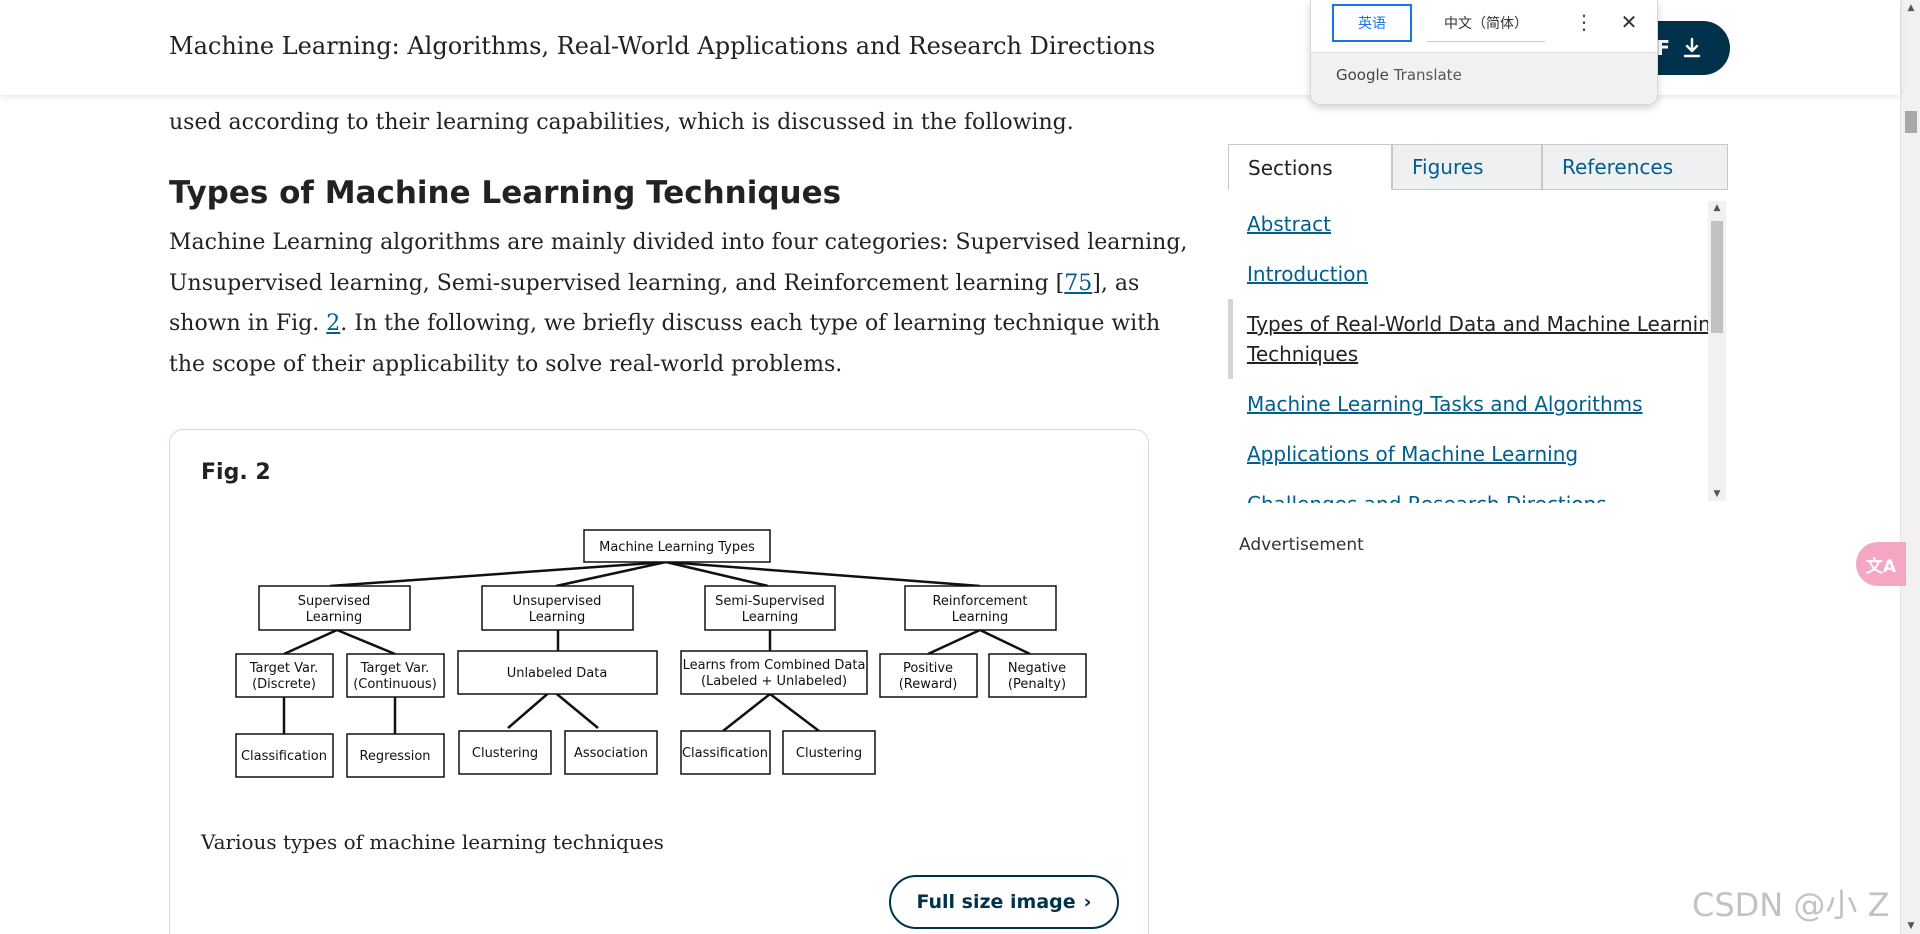  What do you see at coordinates (1717, 494) in the screenshot?
I see `scroll-down-arrow-icon: ▼` at bounding box center [1717, 494].